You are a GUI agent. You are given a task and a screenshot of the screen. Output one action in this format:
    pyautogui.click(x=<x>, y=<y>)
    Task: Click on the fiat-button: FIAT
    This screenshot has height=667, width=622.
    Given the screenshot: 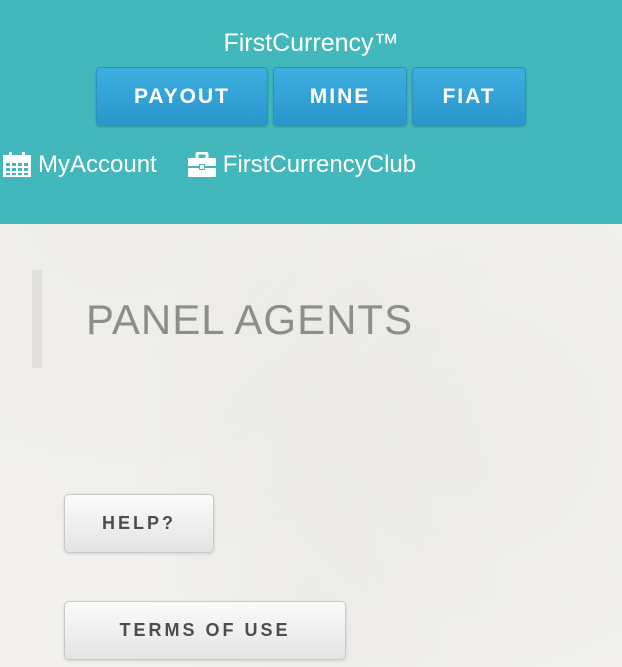 What is the action you would take?
    pyautogui.click(x=469, y=96)
    